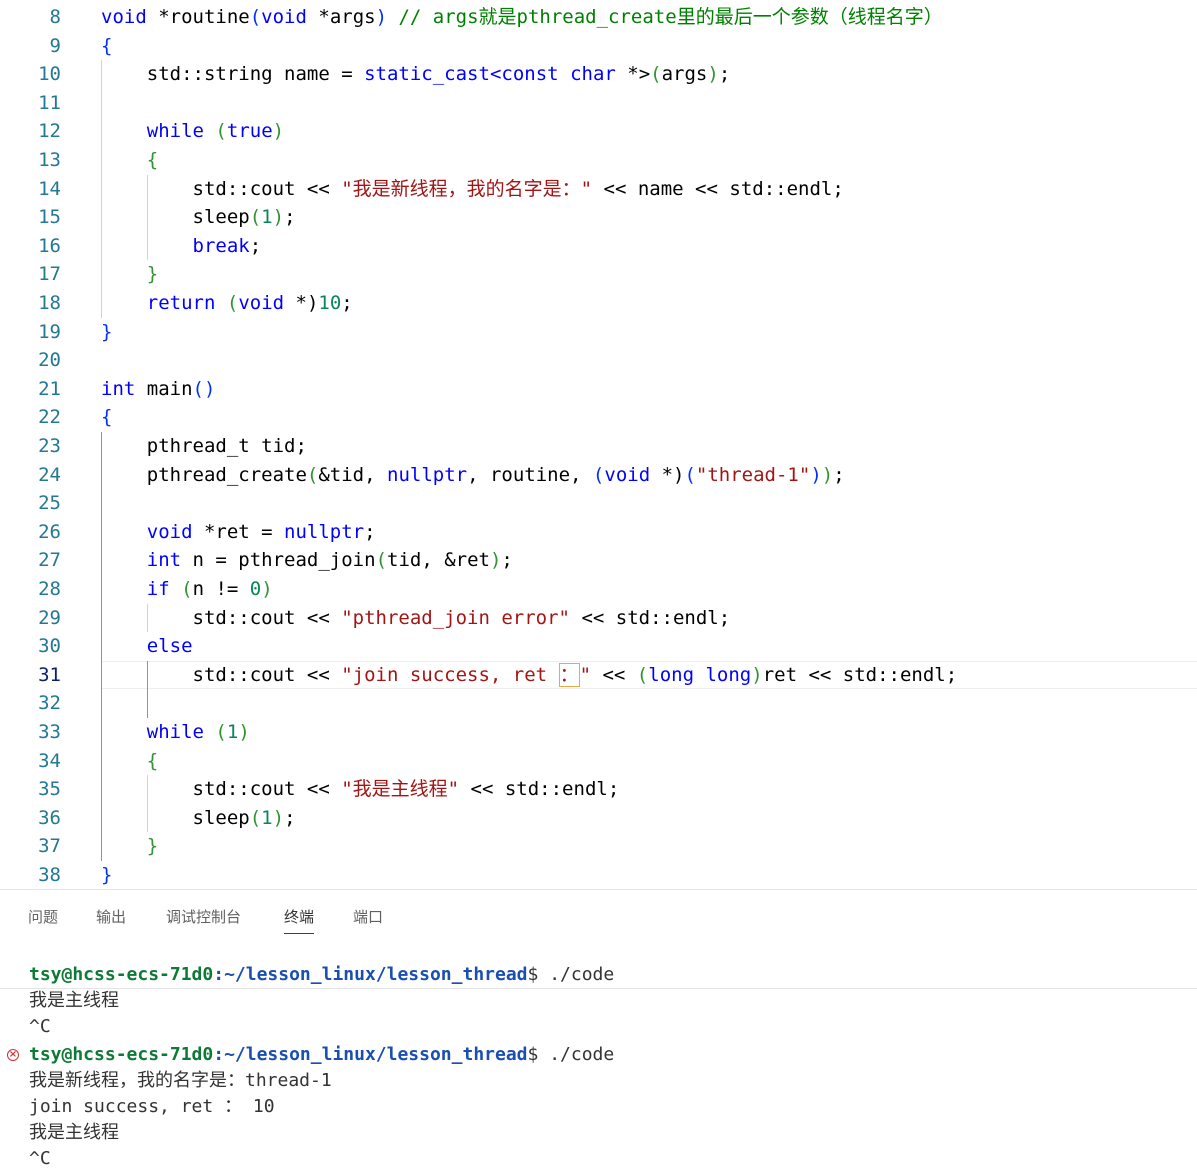 Image resolution: width=1197 pixels, height=1172 pixels. Describe the element at coordinates (49, 503) in the screenshot. I see `line-number: 25` at that location.